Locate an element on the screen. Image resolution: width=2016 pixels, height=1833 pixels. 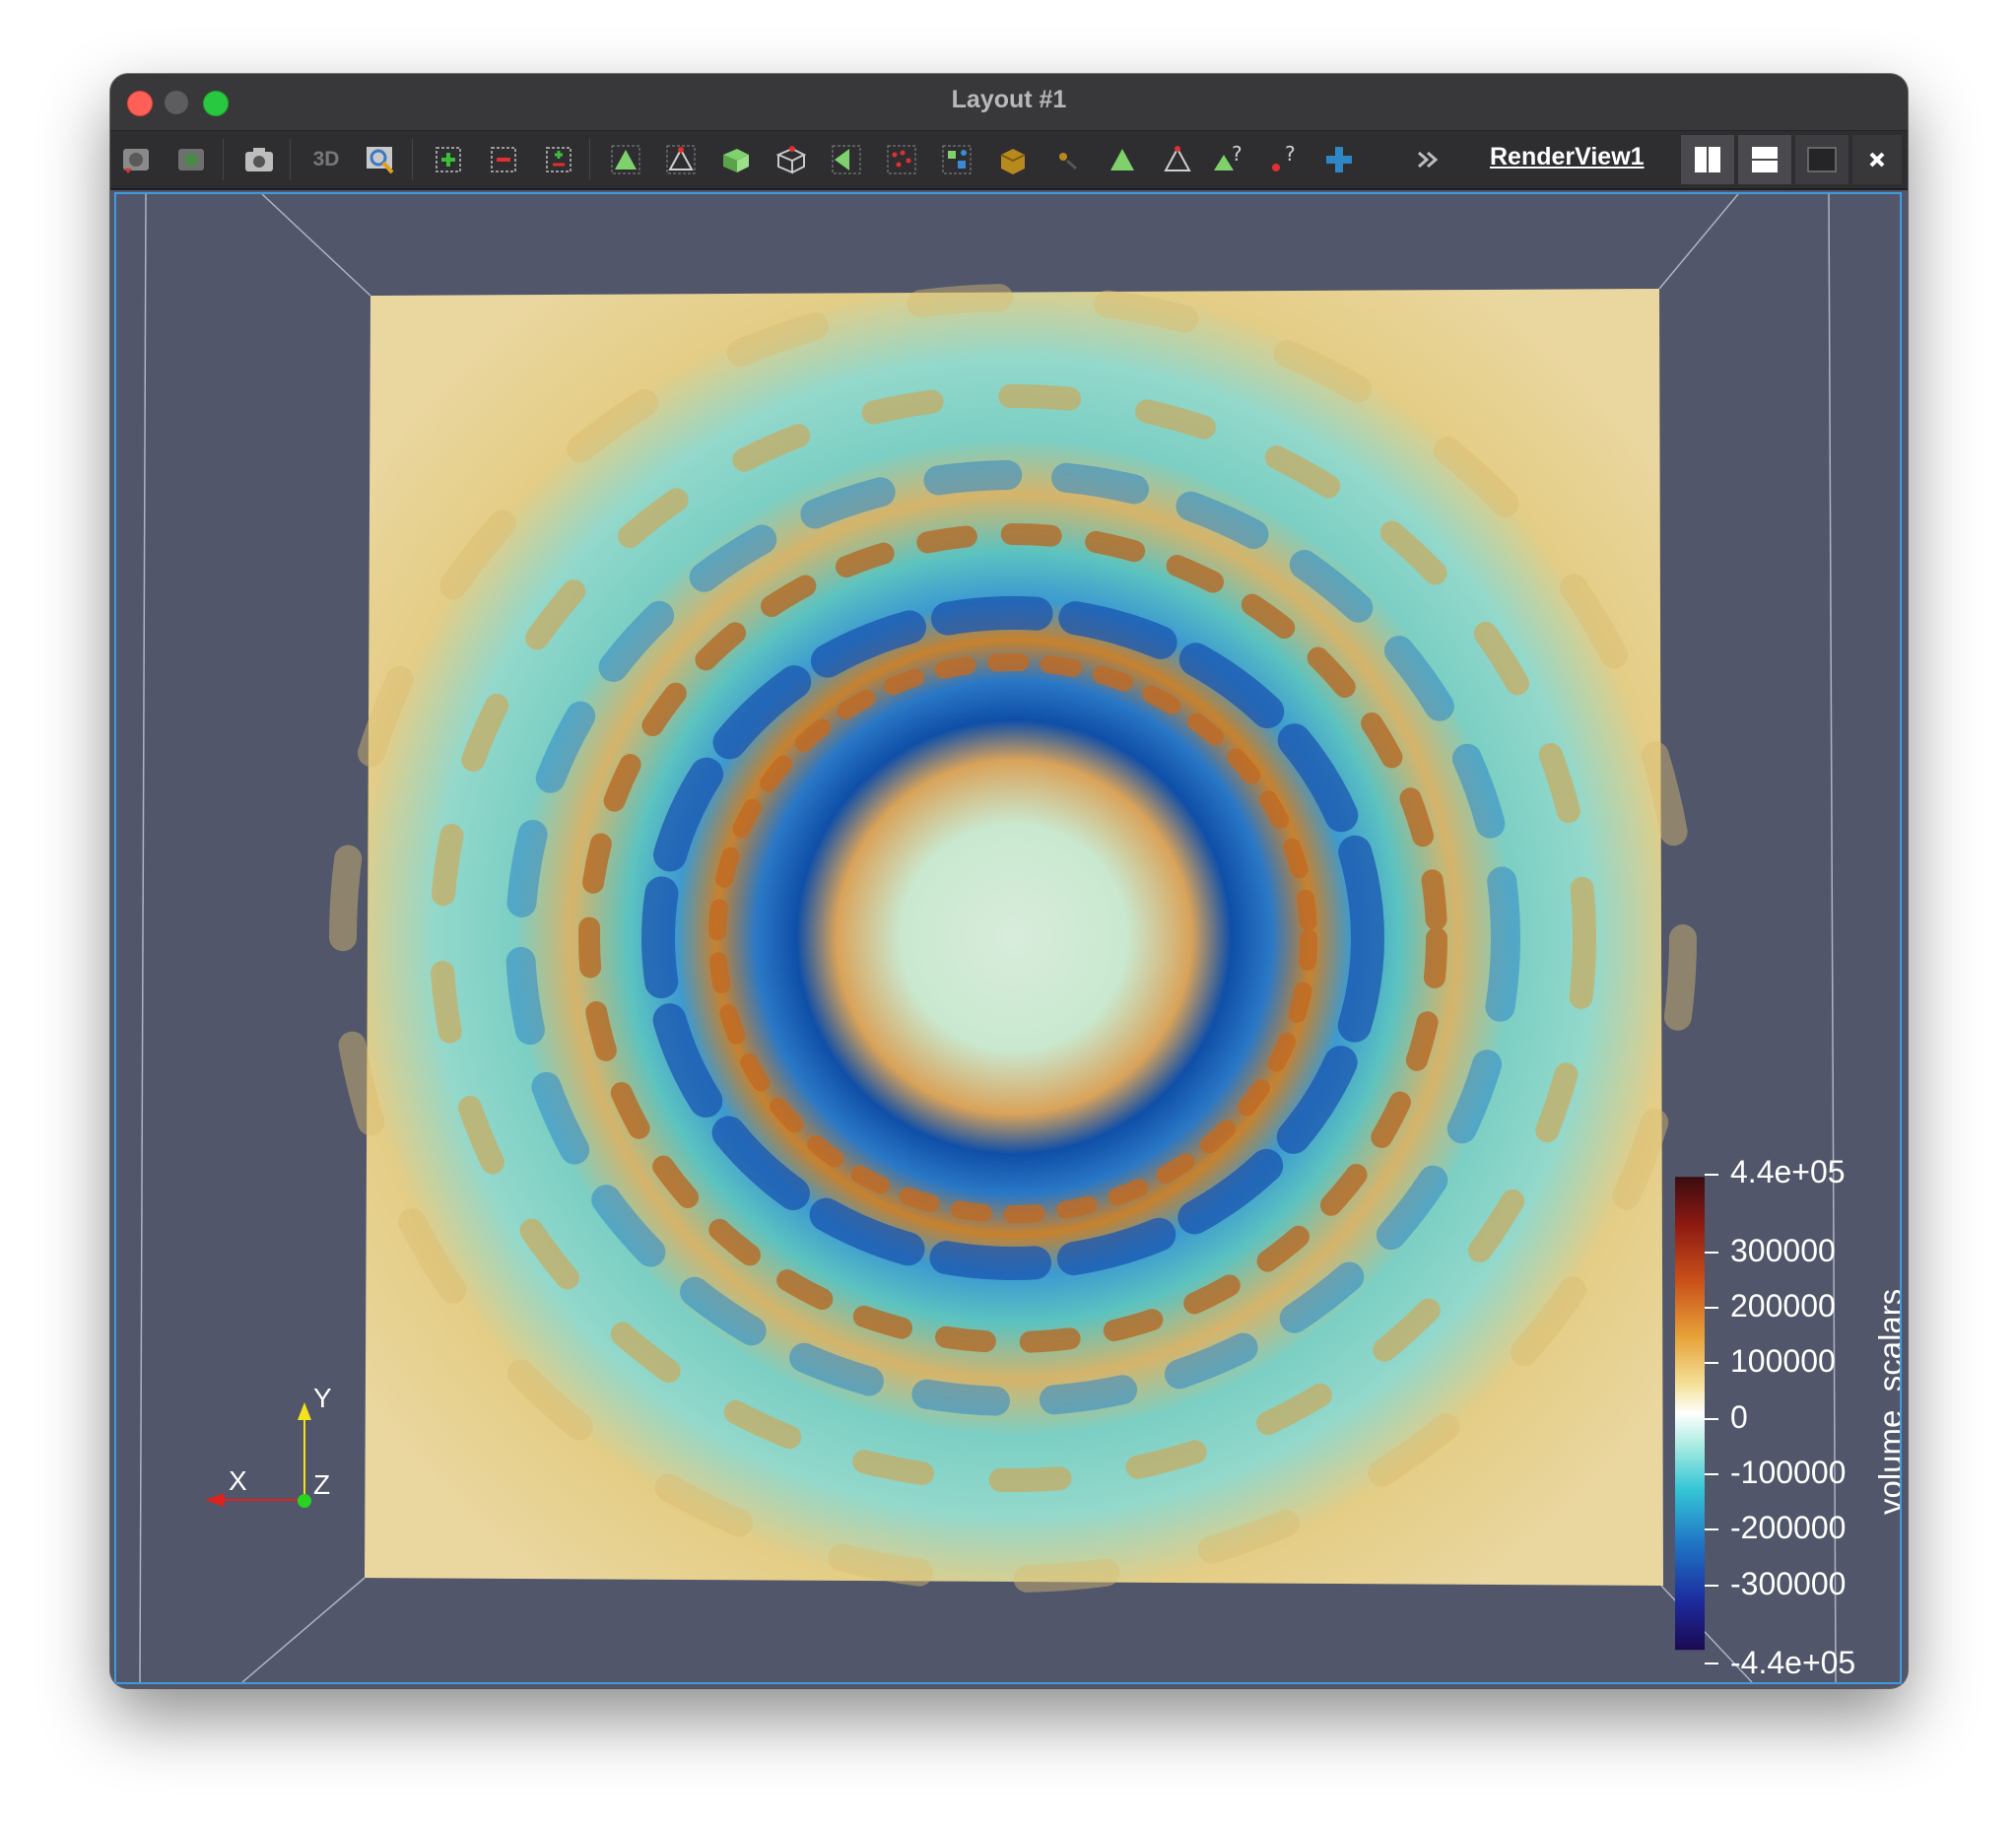
select-block-icon is located at coordinates (956, 159).